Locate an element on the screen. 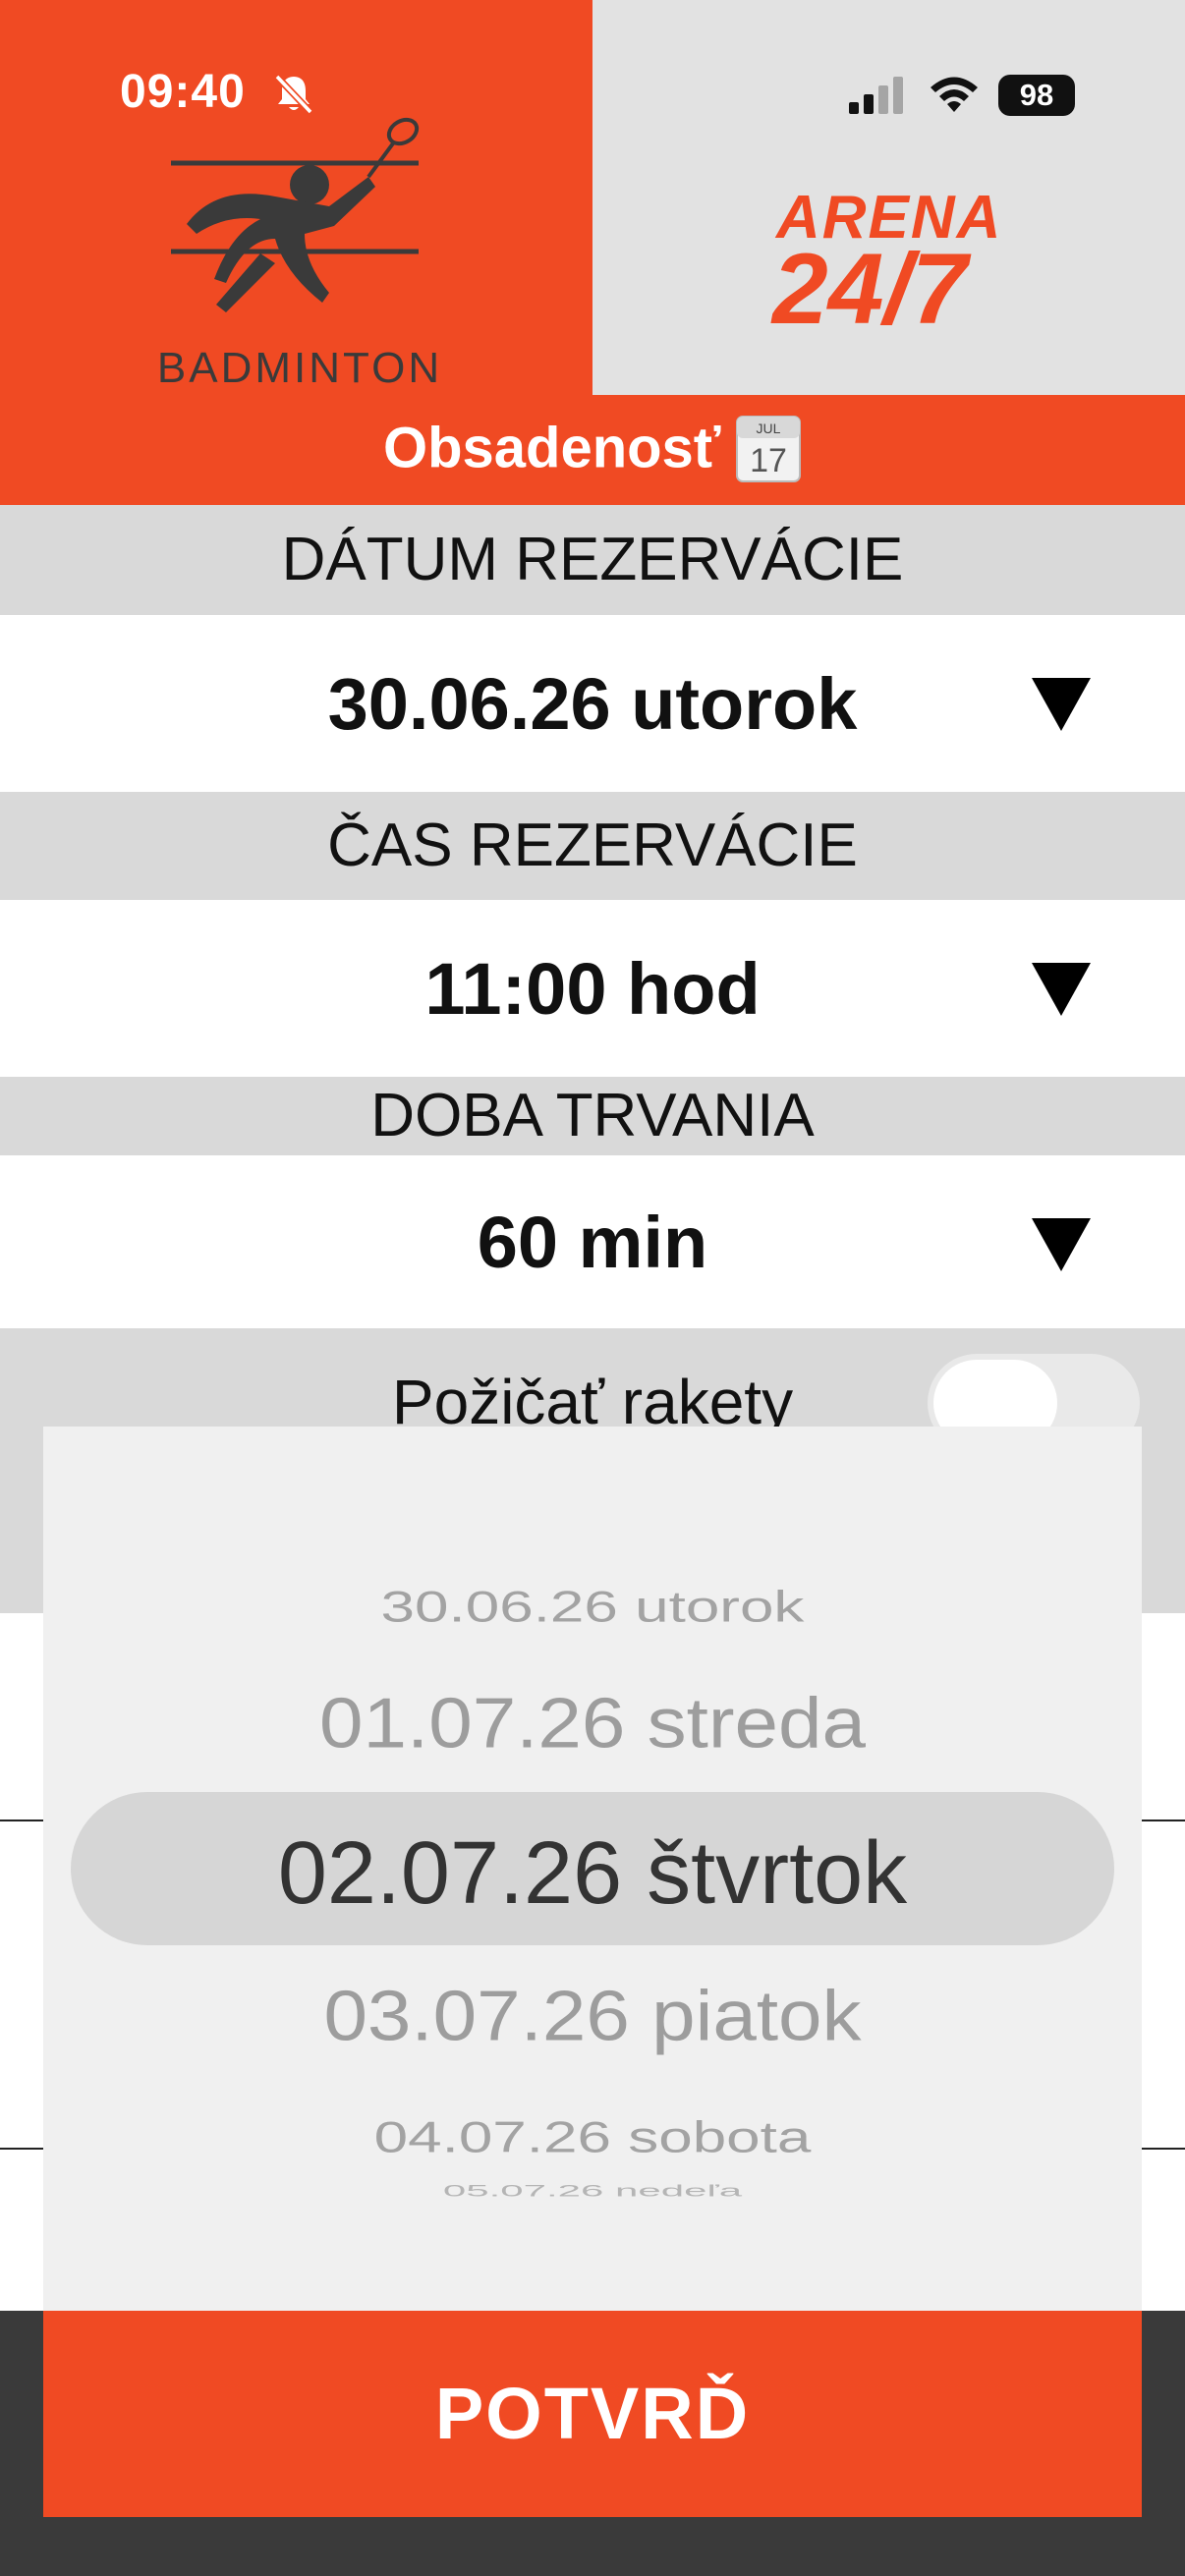  duration-value: 60 min is located at coordinates (592, 1242).